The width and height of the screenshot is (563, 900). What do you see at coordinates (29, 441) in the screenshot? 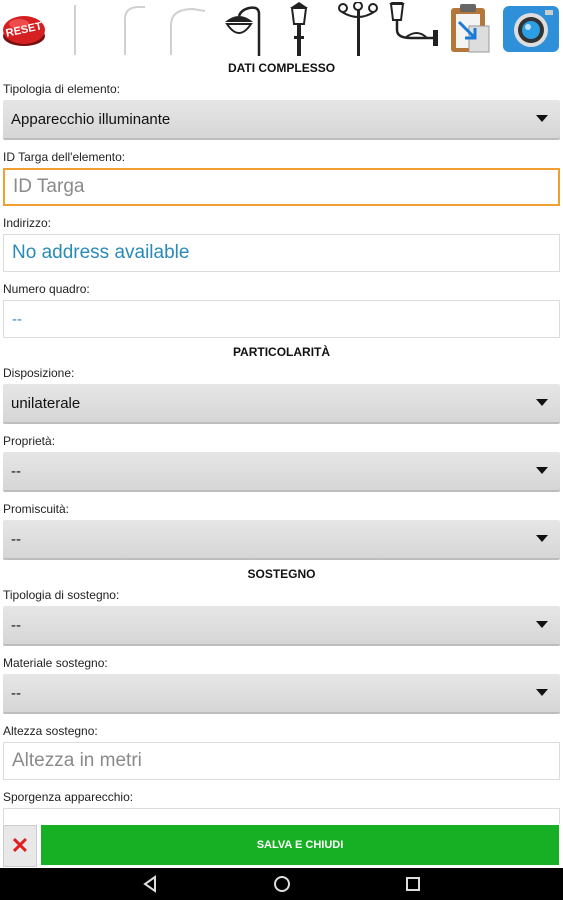
I see `proprieta-label: Proprietà:` at bounding box center [29, 441].